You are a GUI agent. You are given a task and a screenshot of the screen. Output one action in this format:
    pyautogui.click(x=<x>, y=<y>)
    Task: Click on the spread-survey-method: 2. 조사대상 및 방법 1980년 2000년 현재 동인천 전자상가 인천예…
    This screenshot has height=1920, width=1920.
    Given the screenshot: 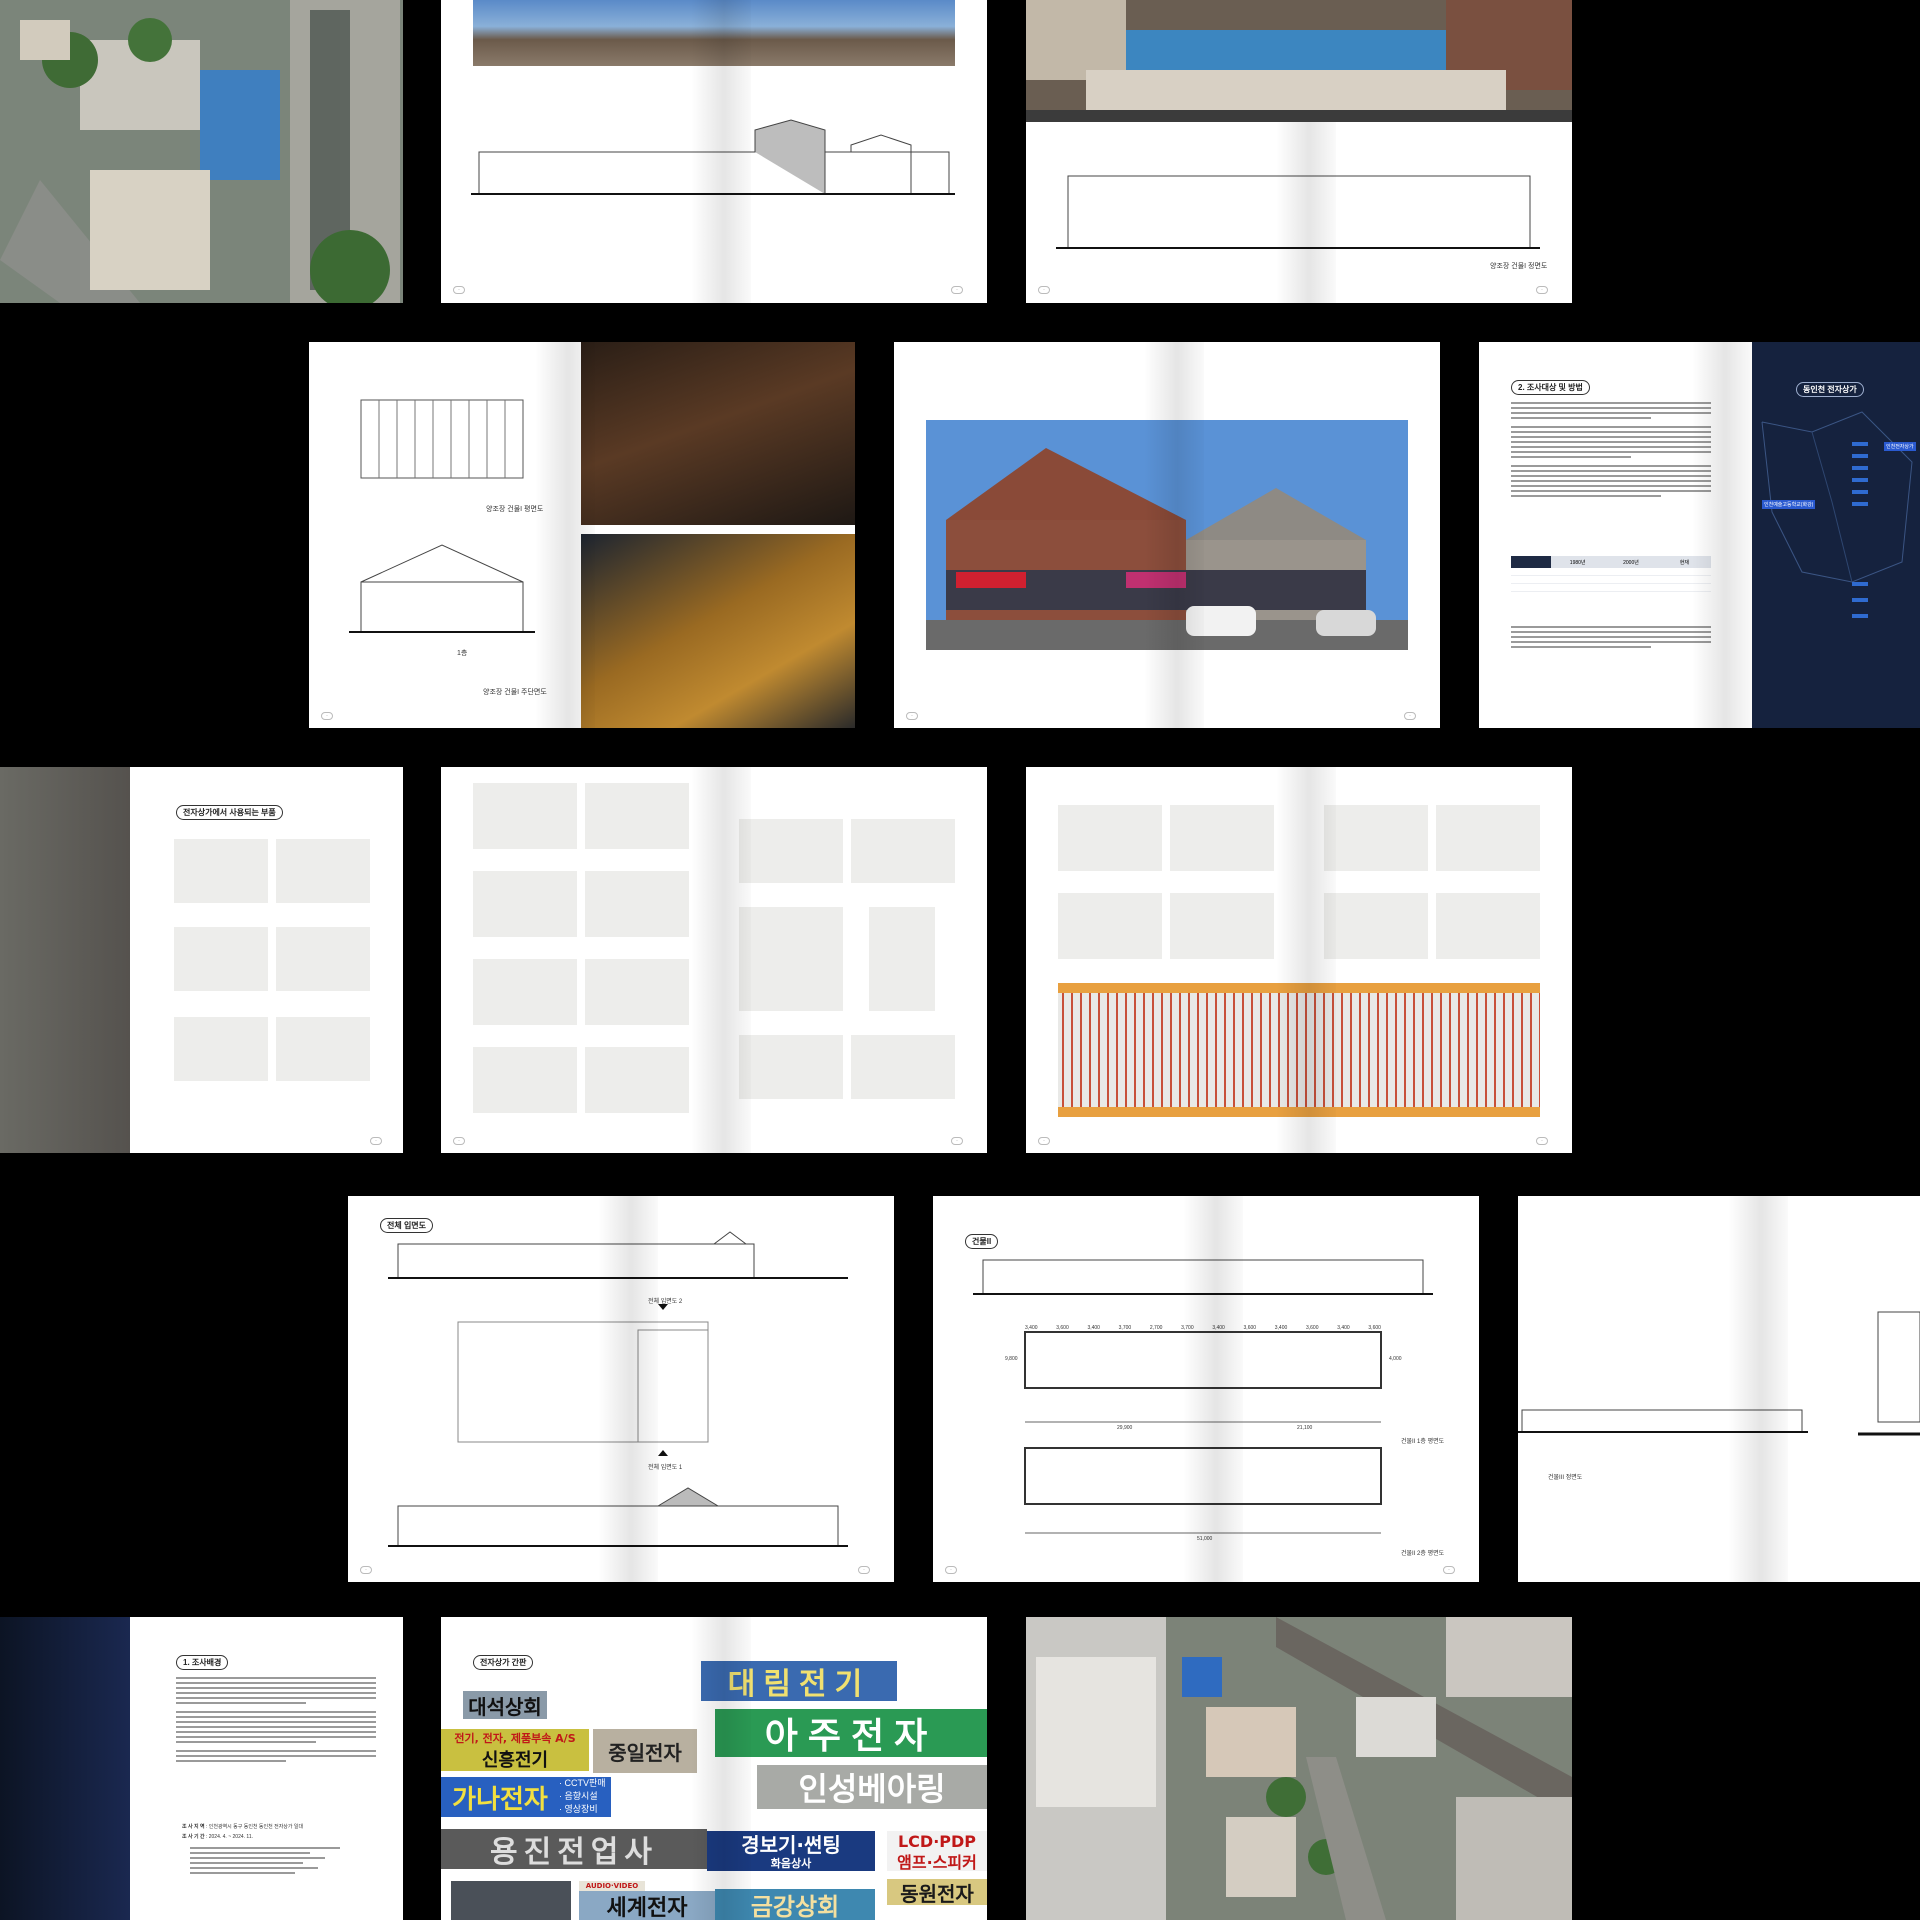 What is the action you would take?
    pyautogui.click(x=1699, y=535)
    